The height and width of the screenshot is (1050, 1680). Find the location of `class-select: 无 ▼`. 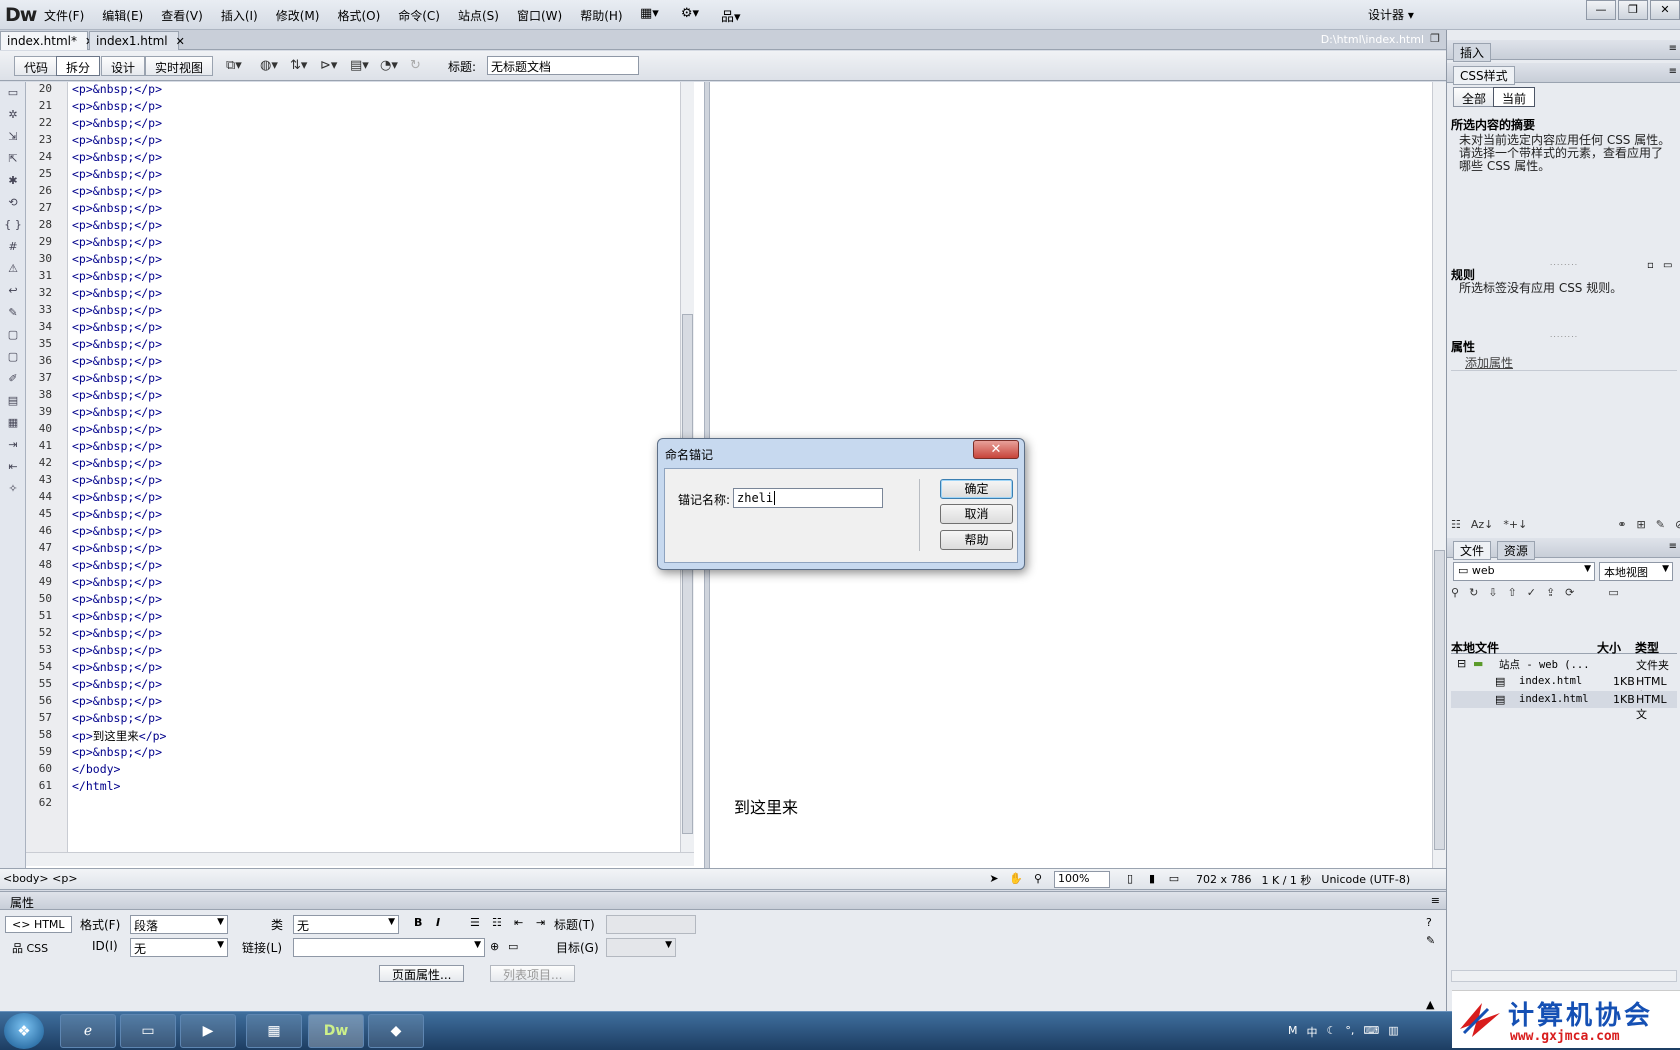

class-select: 无 ▼ is located at coordinates (346, 924).